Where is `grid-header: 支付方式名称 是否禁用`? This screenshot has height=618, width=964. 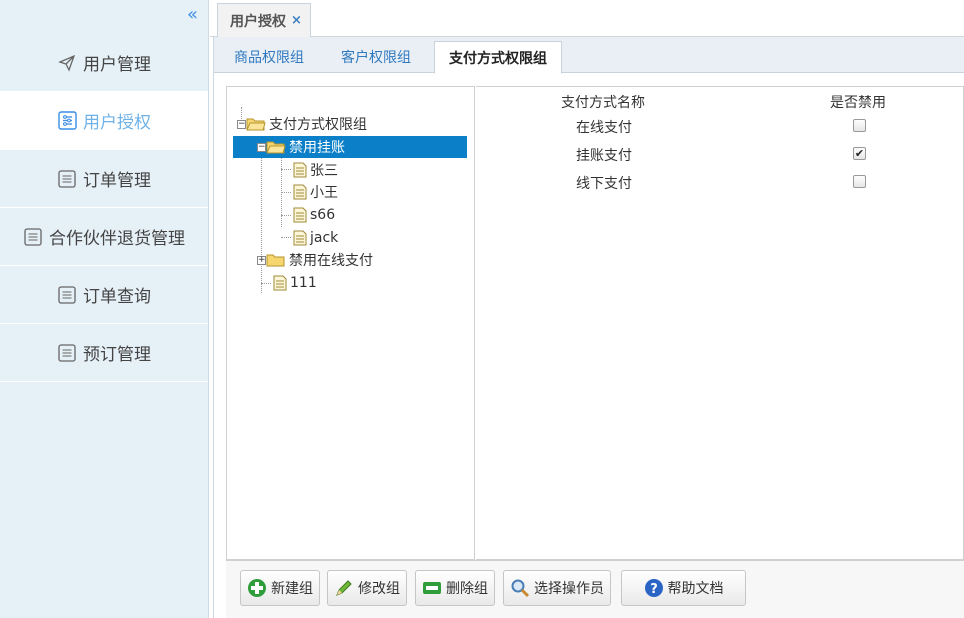
grid-header: 支付方式名称 是否禁用 is located at coordinates (719, 102).